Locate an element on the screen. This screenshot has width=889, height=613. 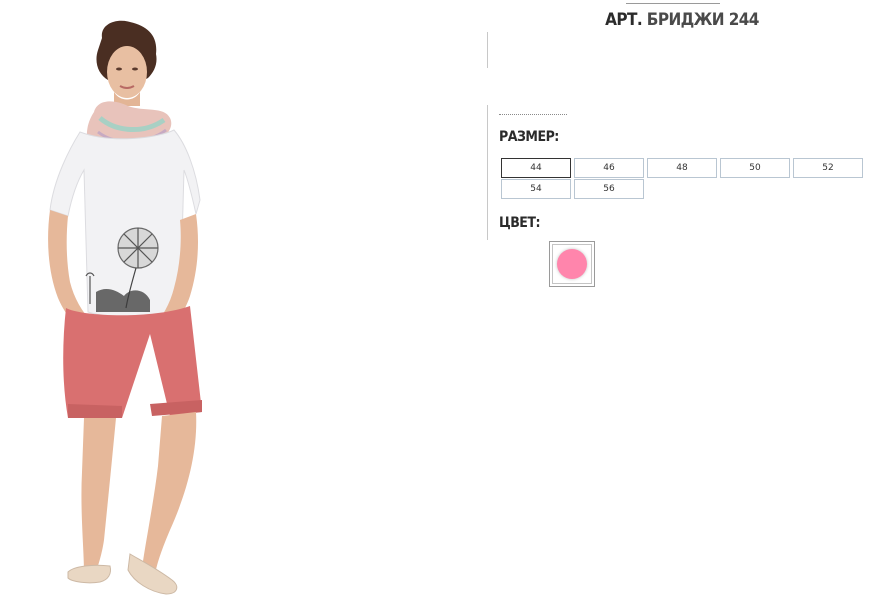
size-option-50: 50 is located at coordinates (755, 168).